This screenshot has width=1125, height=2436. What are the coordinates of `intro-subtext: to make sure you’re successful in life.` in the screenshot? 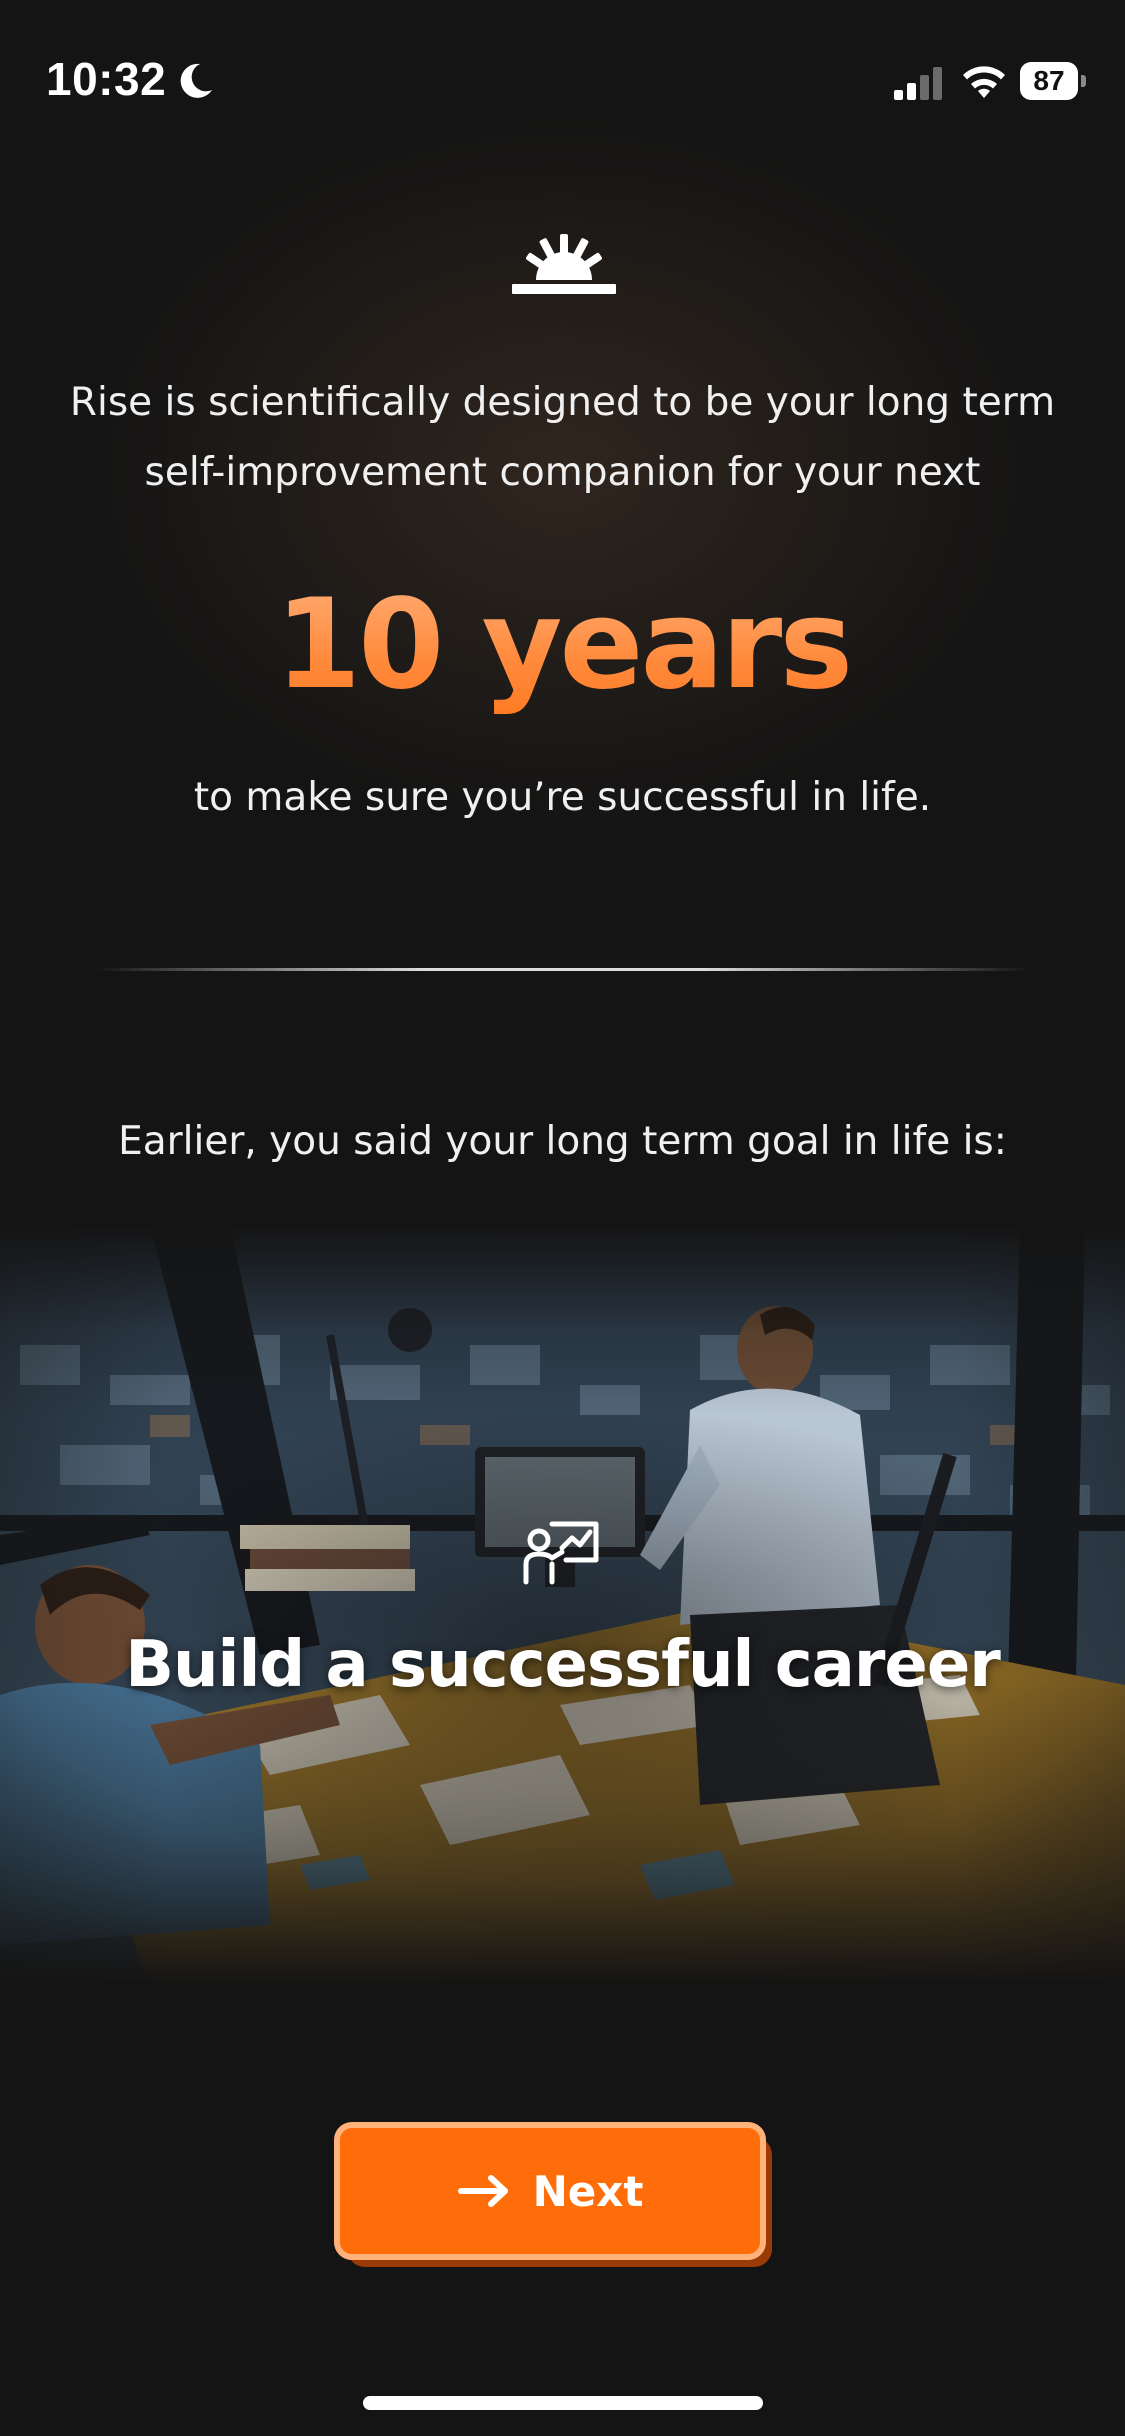 It's located at (562, 797).